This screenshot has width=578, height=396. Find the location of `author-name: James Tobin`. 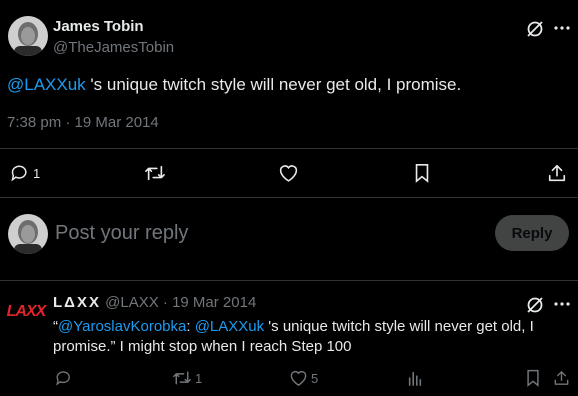

author-name: James Tobin is located at coordinates (98, 26).